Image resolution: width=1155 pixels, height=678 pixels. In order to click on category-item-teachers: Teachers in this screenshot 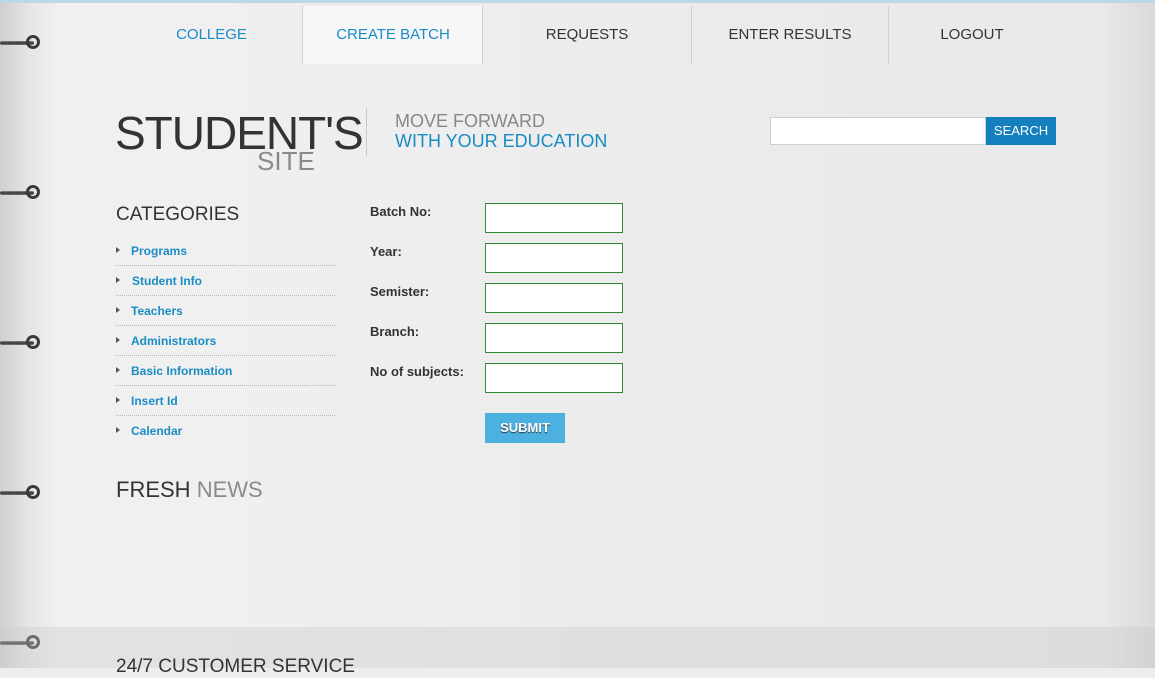, I will do `click(225, 311)`.